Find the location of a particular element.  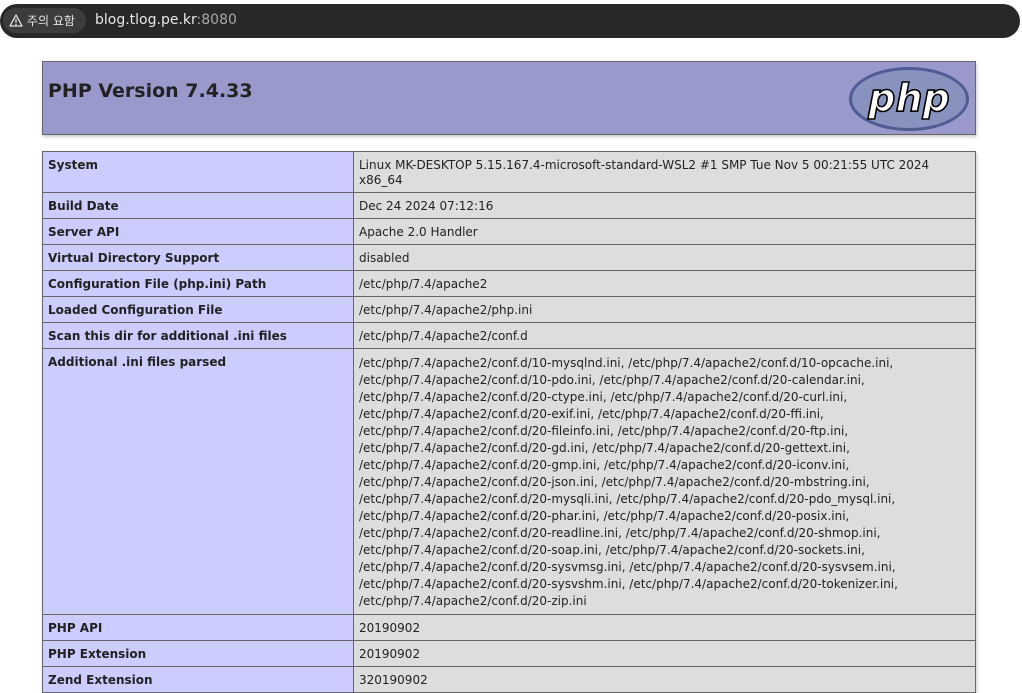

table-row: Build Date Dec 24 2024 07:12:16 is located at coordinates (509, 205).